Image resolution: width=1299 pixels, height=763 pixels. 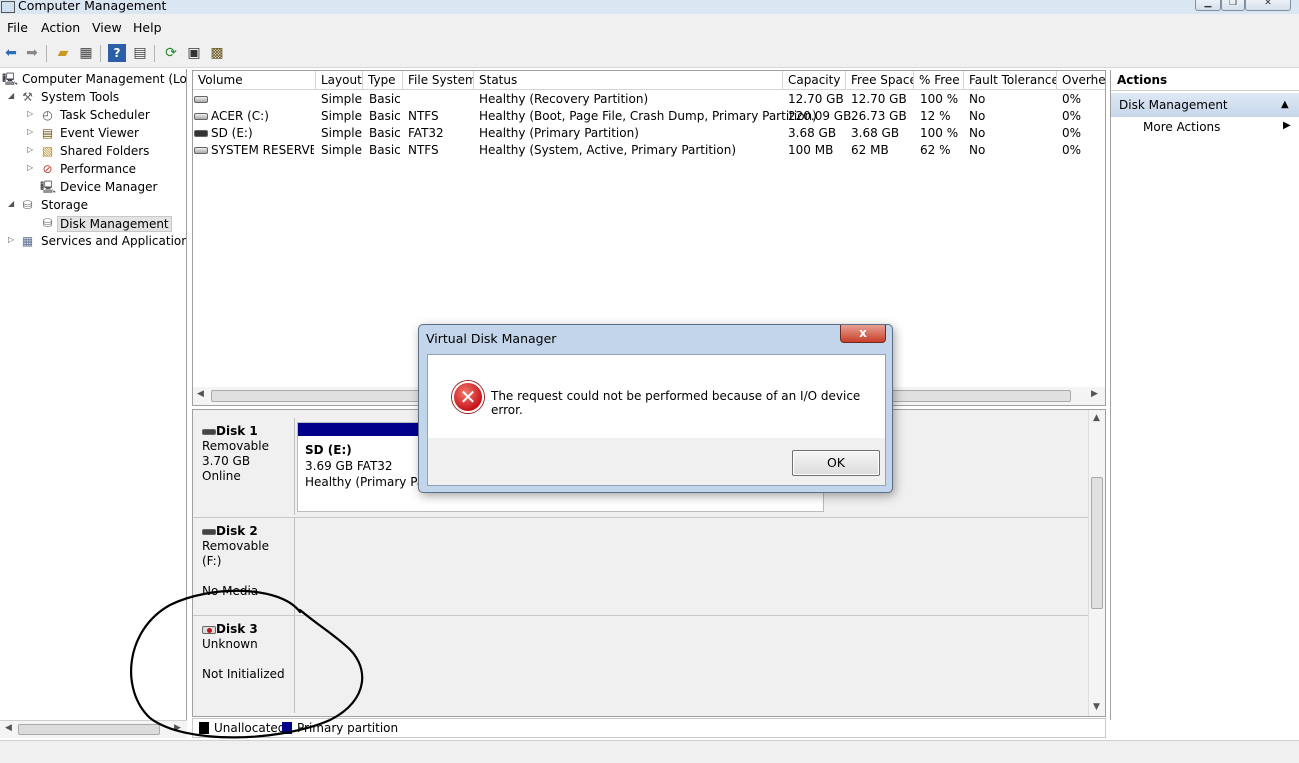 I want to click on ok-button: OK, so click(x=836, y=463).